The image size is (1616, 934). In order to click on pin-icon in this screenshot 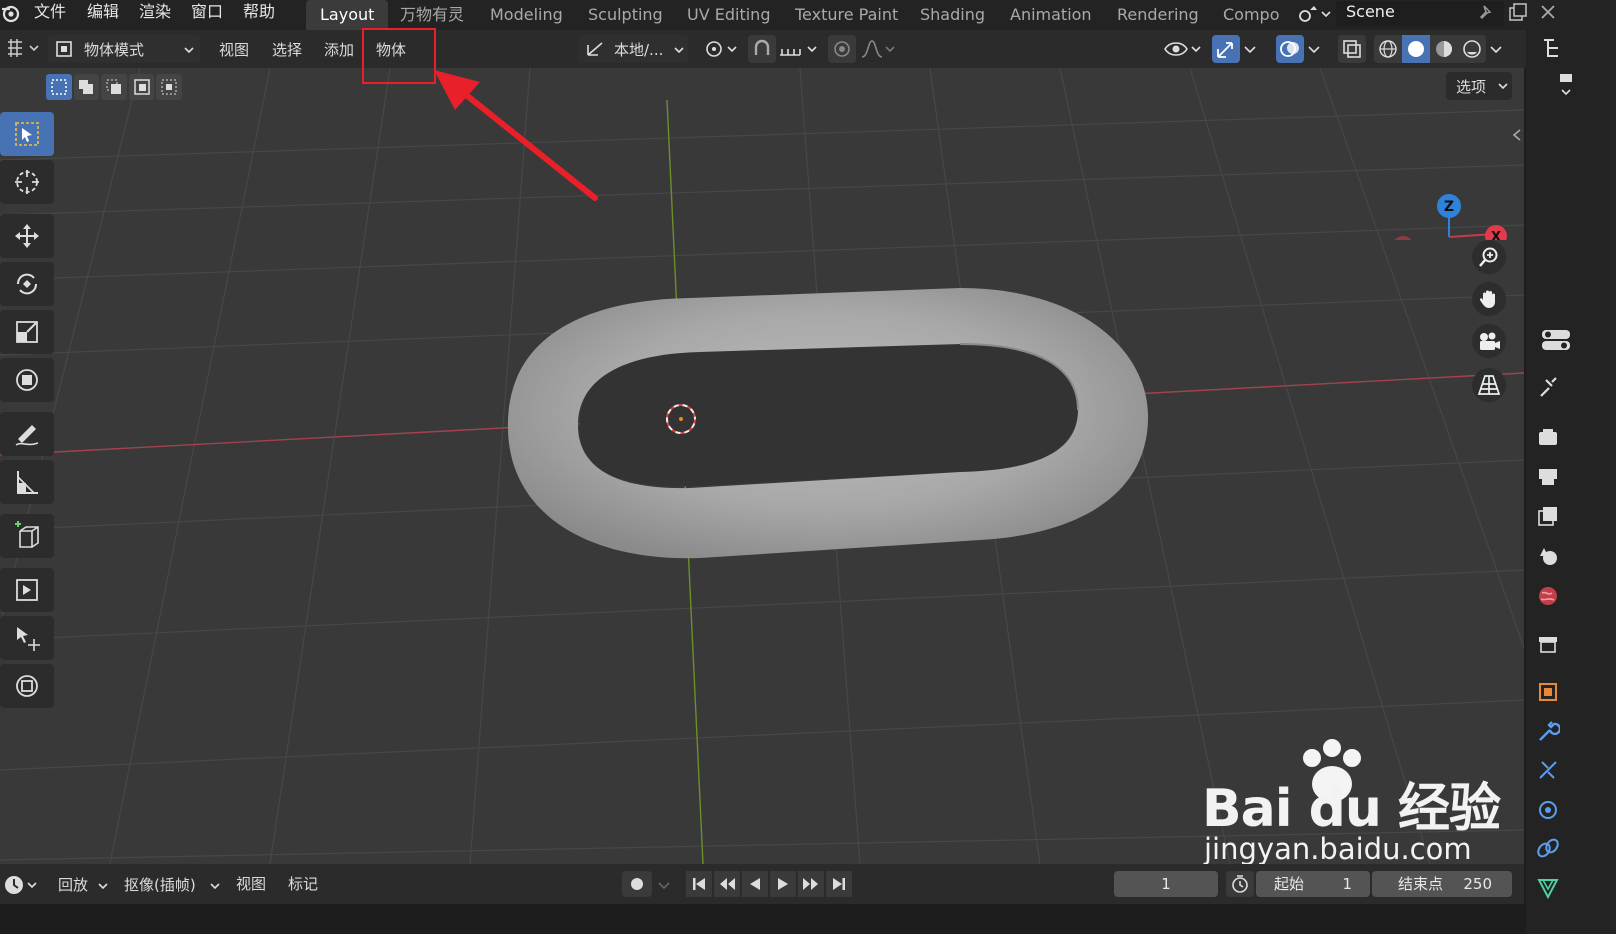, I will do `click(1487, 13)`.